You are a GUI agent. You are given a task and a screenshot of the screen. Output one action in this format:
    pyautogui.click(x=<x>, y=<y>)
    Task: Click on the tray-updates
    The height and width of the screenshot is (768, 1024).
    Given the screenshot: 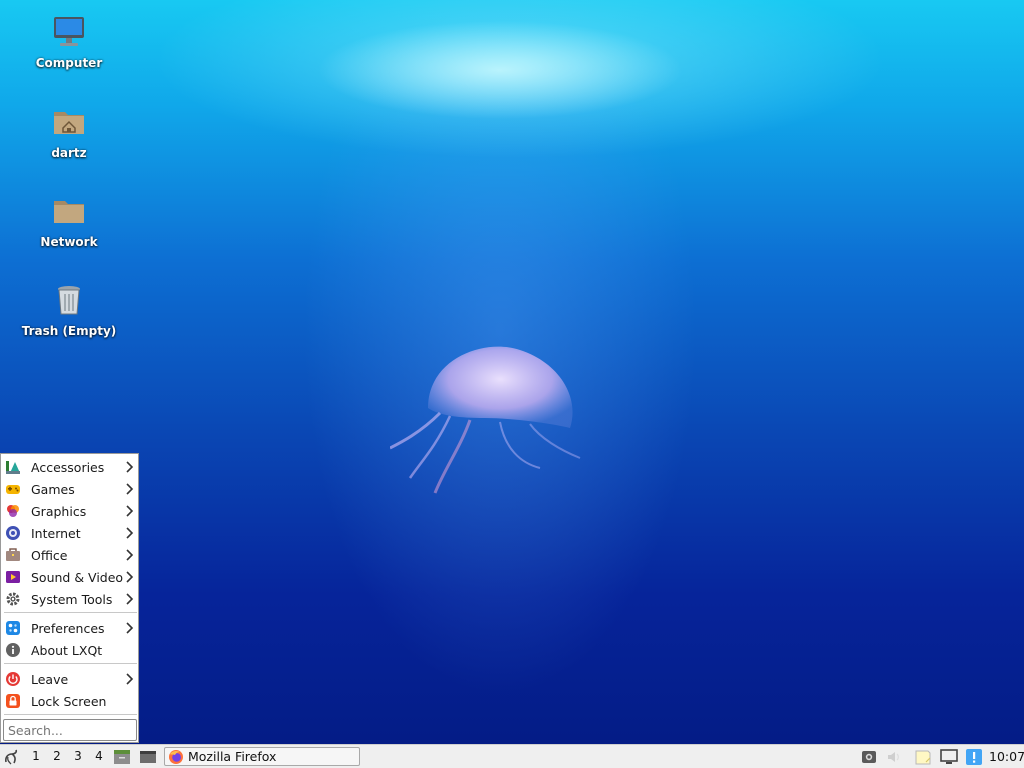 What is the action you would take?
    pyautogui.click(x=975, y=756)
    